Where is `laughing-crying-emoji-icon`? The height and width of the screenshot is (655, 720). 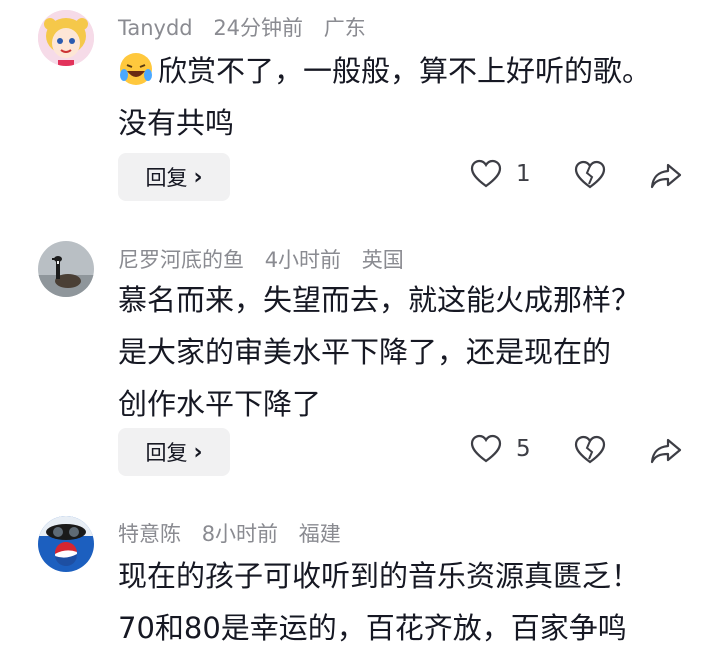 laughing-crying-emoji-icon is located at coordinates (136, 69).